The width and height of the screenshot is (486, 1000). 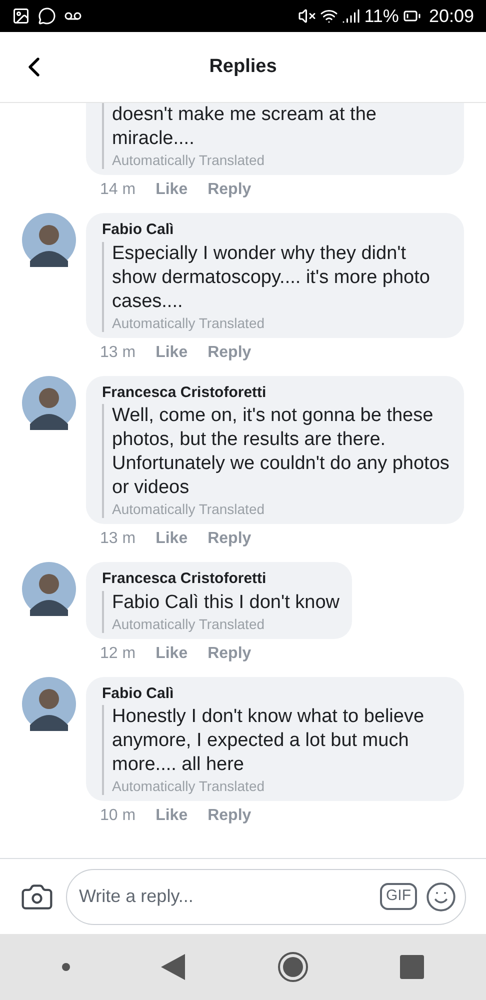 What do you see at coordinates (118, 816) in the screenshot?
I see `timestamp: 10 m` at bounding box center [118, 816].